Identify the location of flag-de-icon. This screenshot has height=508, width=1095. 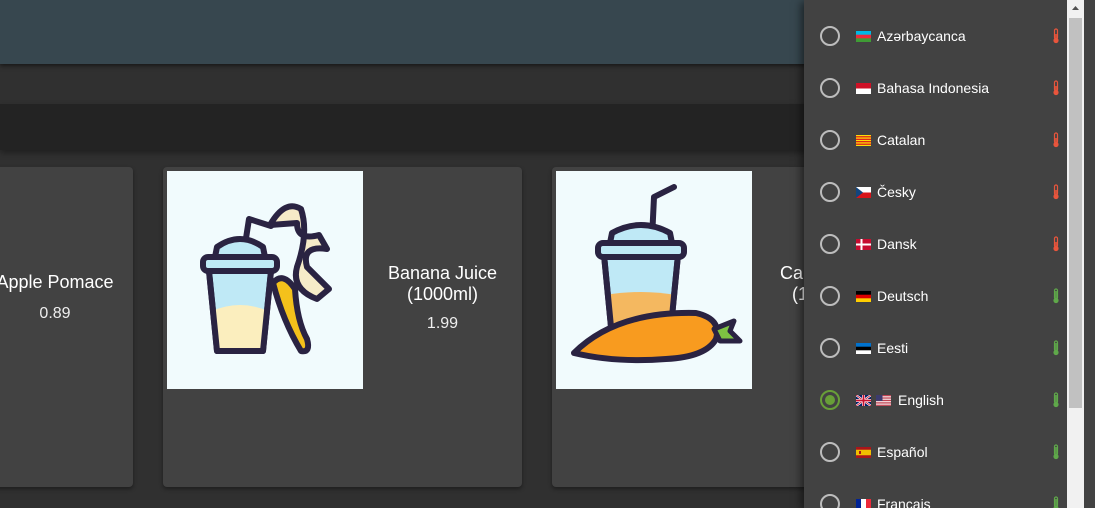
(863, 296).